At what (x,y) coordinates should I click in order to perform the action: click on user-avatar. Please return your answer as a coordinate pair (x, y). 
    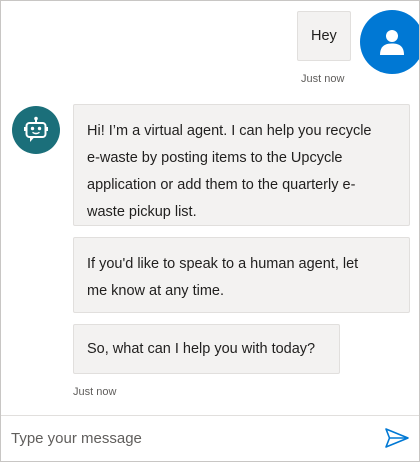
    Looking at the image, I should click on (389, 42).